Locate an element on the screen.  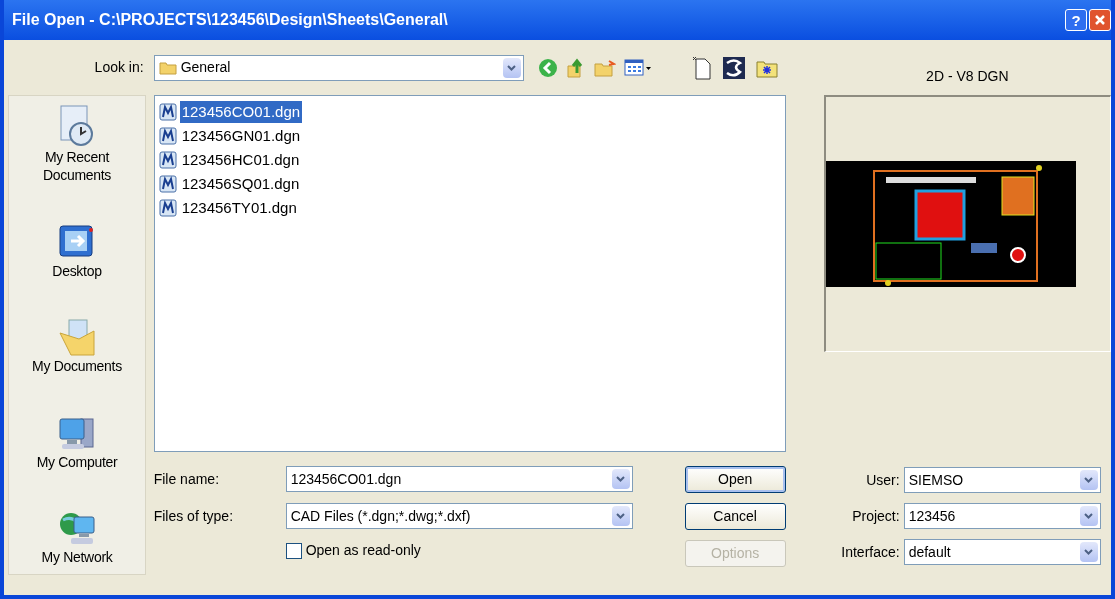
file-item: 123456GN01.dgn is located at coordinates (230, 136).